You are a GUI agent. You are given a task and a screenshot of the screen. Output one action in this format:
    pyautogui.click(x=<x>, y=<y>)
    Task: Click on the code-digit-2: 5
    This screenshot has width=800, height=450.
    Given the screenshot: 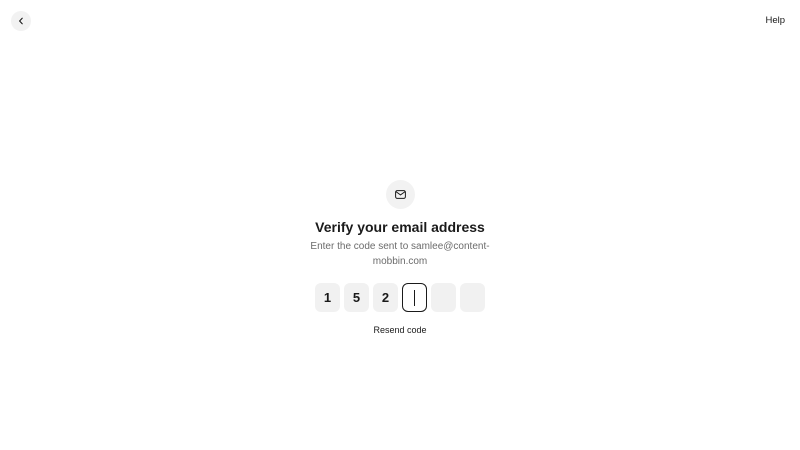 What is the action you would take?
    pyautogui.click(x=356, y=297)
    